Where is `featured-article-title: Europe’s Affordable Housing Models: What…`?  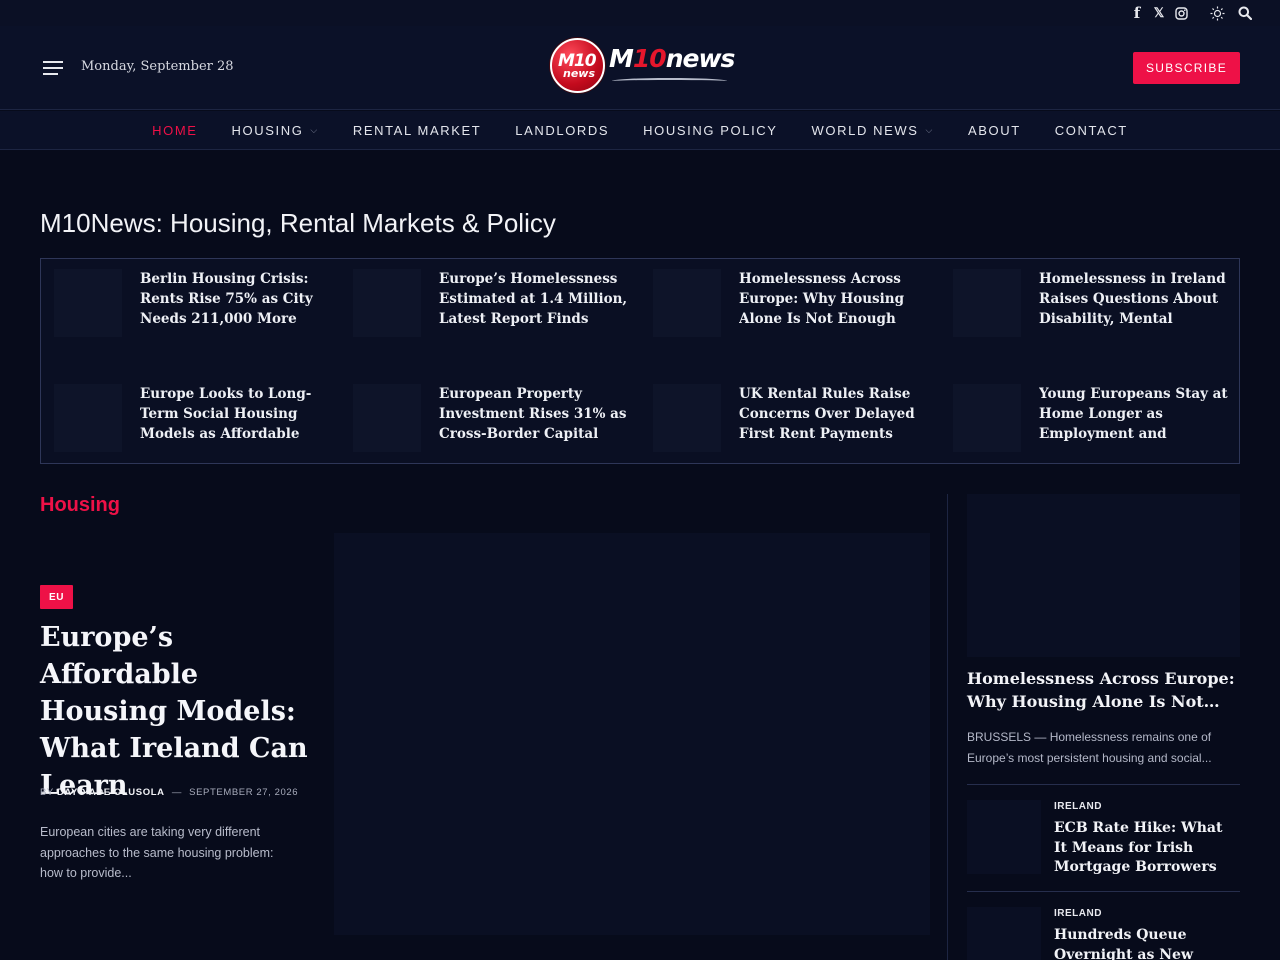
featured-article-title: Europe’s Affordable Housing Models: What… is located at coordinates (180, 711).